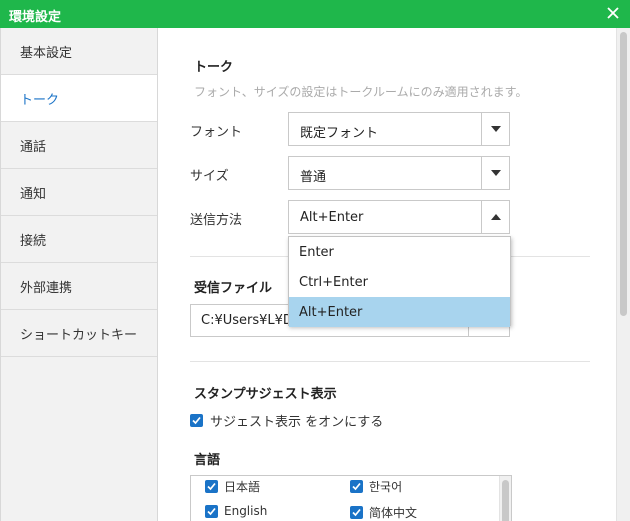  Describe the element at coordinates (399, 129) in the screenshot. I see `font-select: 既定フォント` at that location.